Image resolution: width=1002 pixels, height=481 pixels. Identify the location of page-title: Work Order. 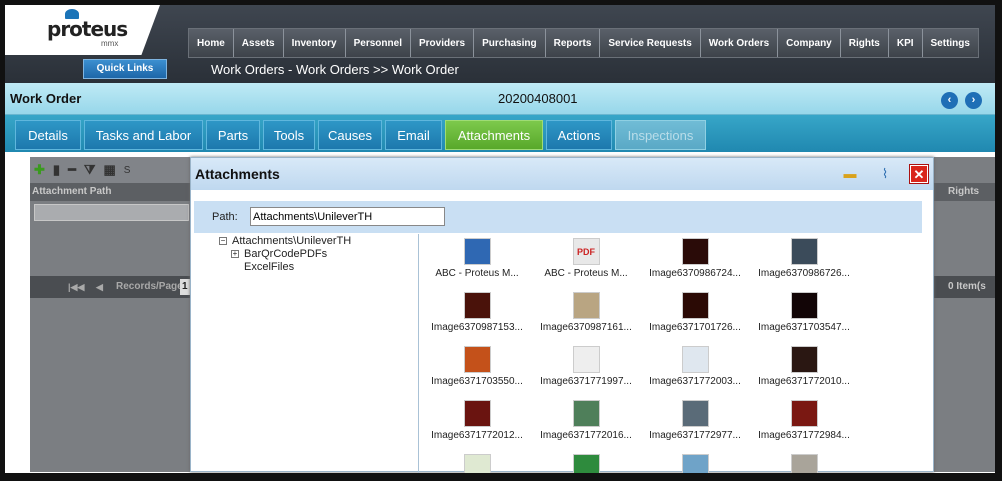
(46, 98).